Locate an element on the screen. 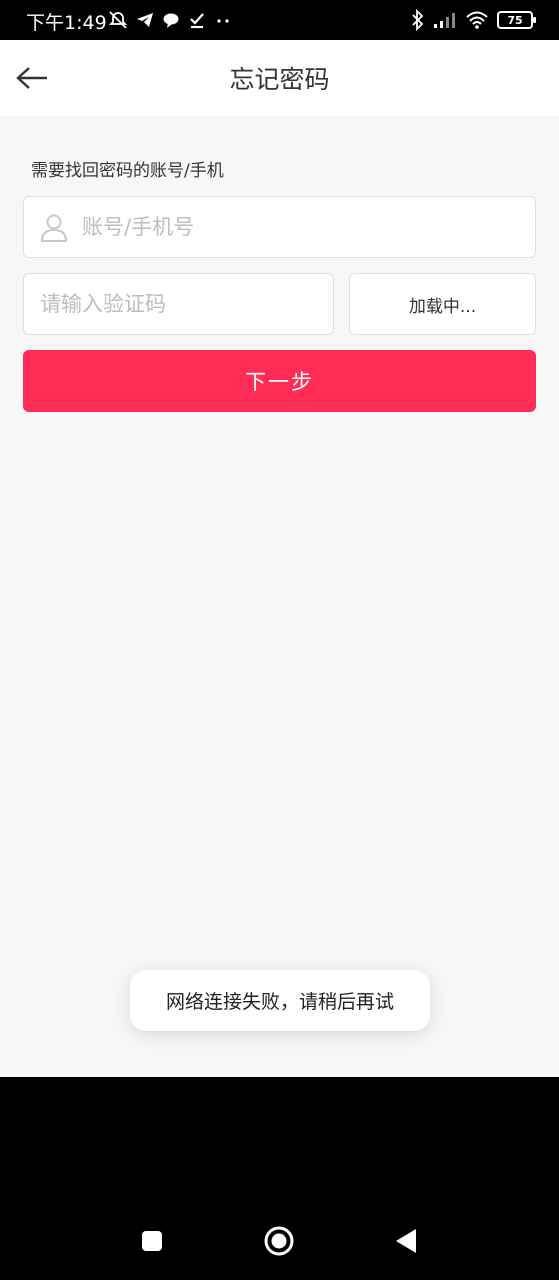 This screenshot has width=559, height=1280. wifi-icon is located at coordinates (477, 20).